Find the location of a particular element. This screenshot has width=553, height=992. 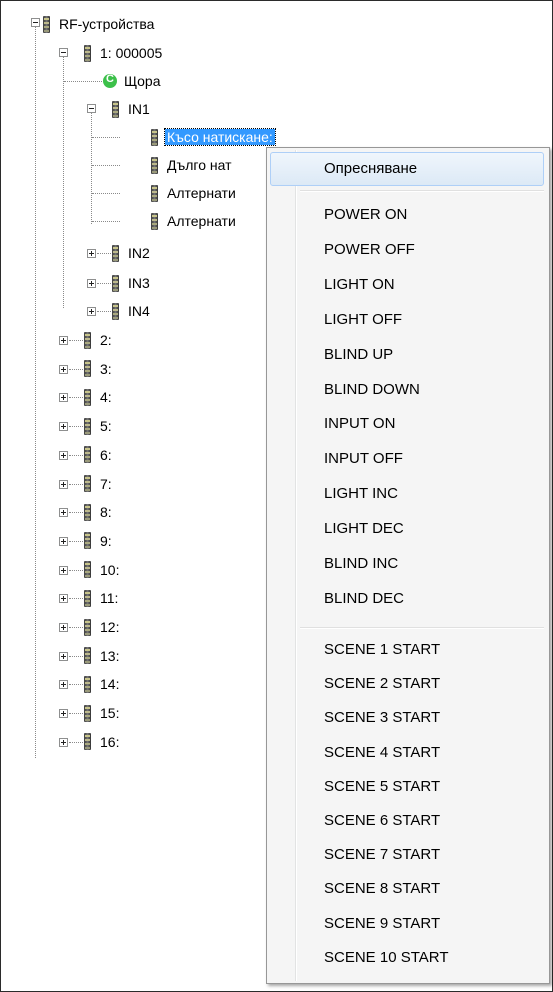

tree-node-device: 16: is located at coordinates (101, 742).